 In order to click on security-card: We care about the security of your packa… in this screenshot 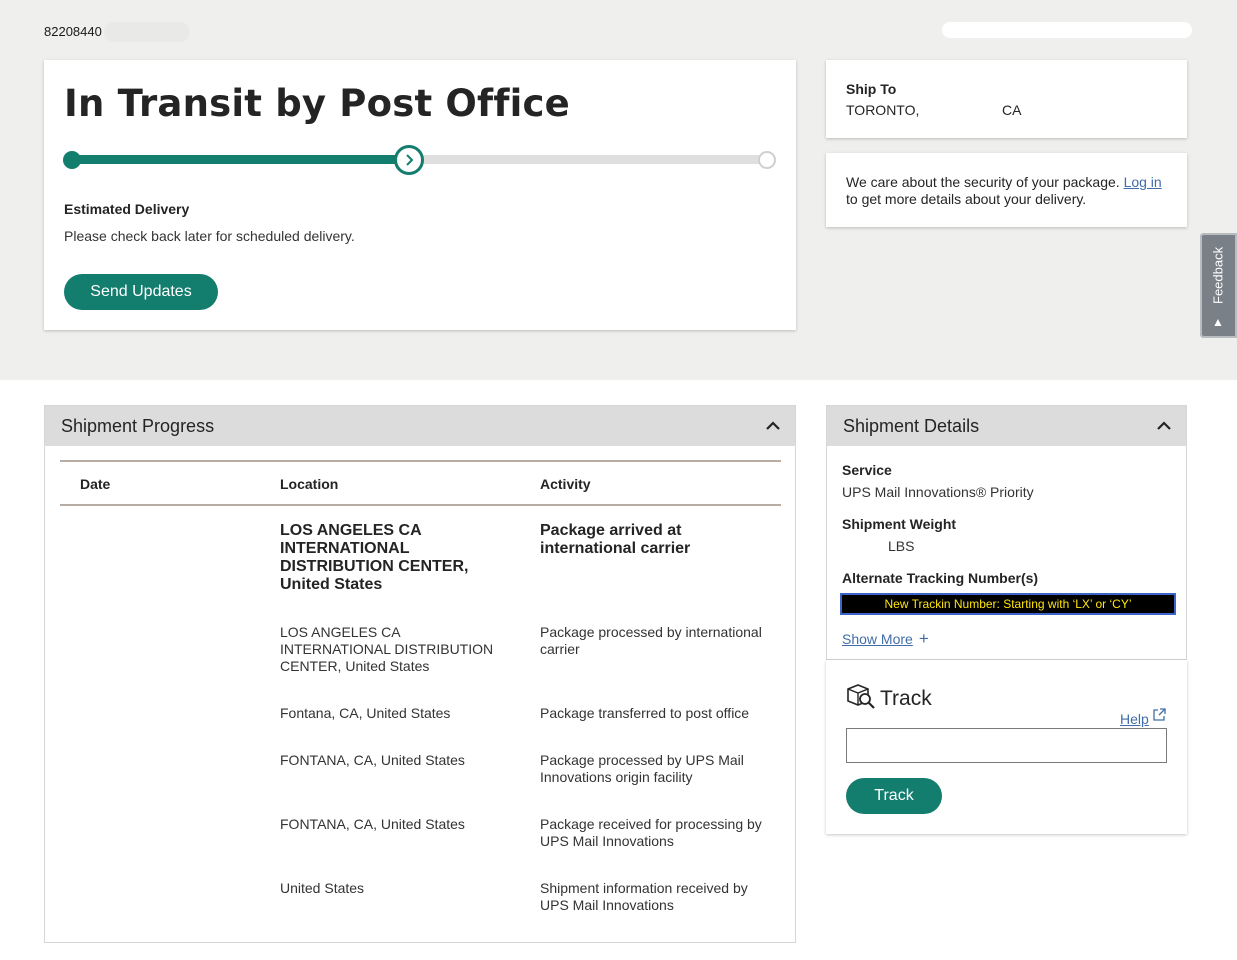, I will do `click(1006, 190)`.